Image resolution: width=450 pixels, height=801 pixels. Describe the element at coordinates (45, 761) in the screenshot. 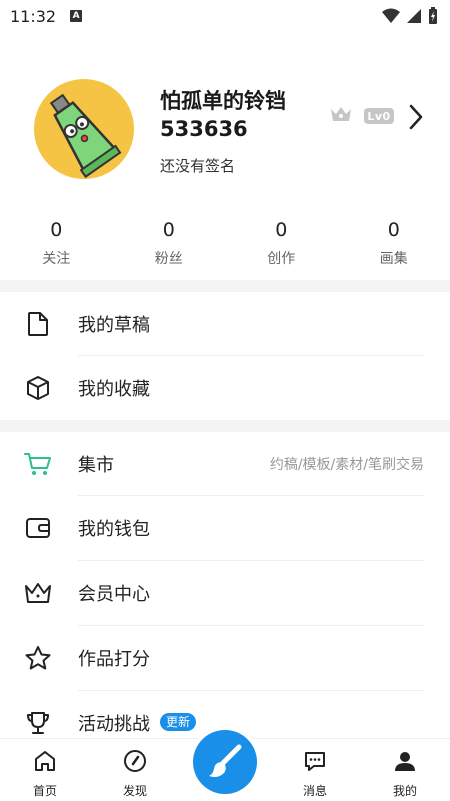

I see `home-icon` at that location.